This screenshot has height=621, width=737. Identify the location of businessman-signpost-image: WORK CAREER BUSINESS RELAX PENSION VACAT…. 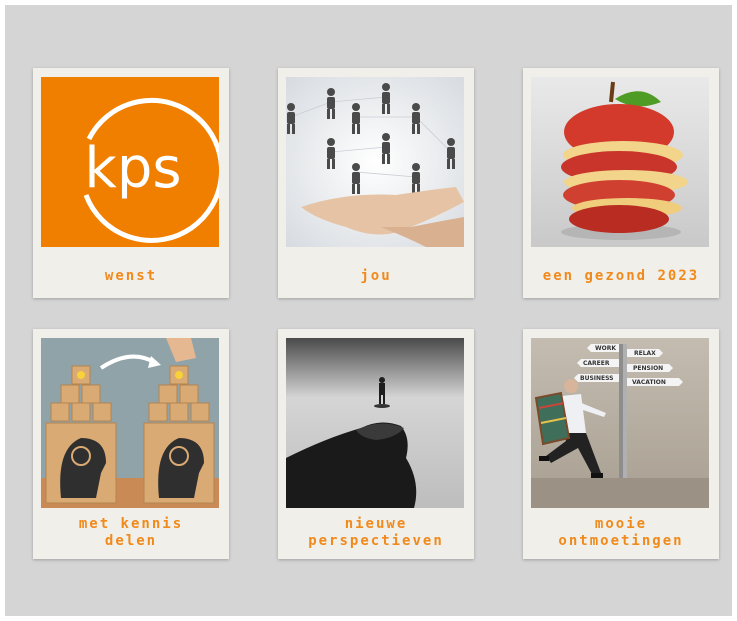
(620, 423).